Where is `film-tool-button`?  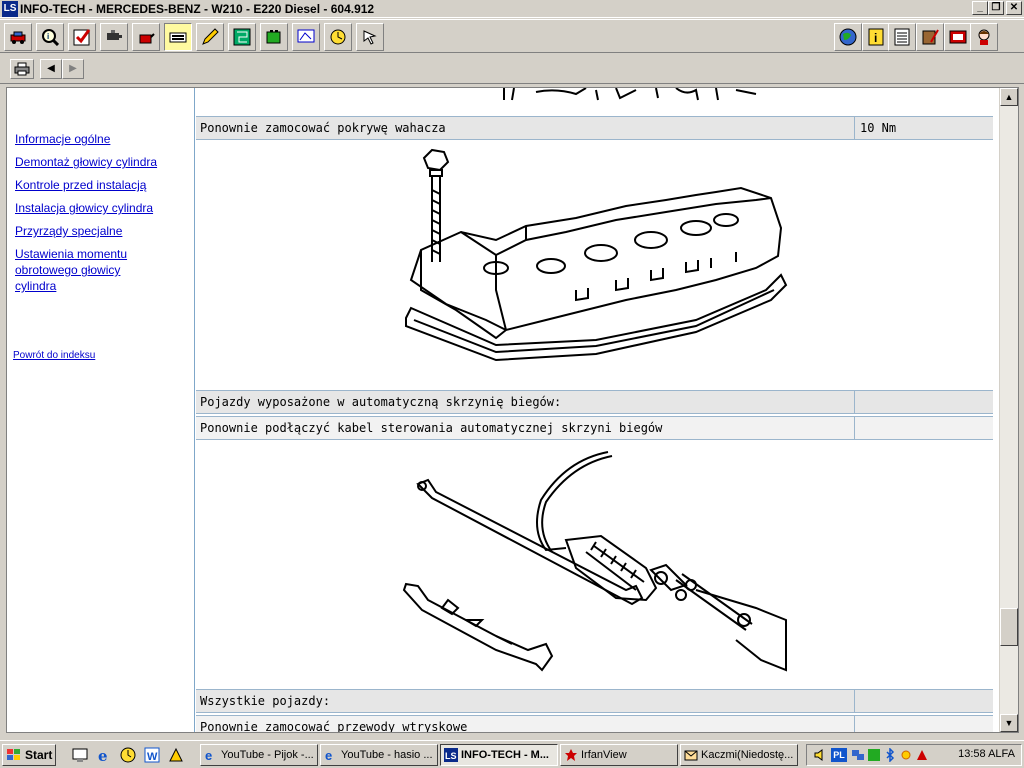 film-tool-button is located at coordinates (958, 37).